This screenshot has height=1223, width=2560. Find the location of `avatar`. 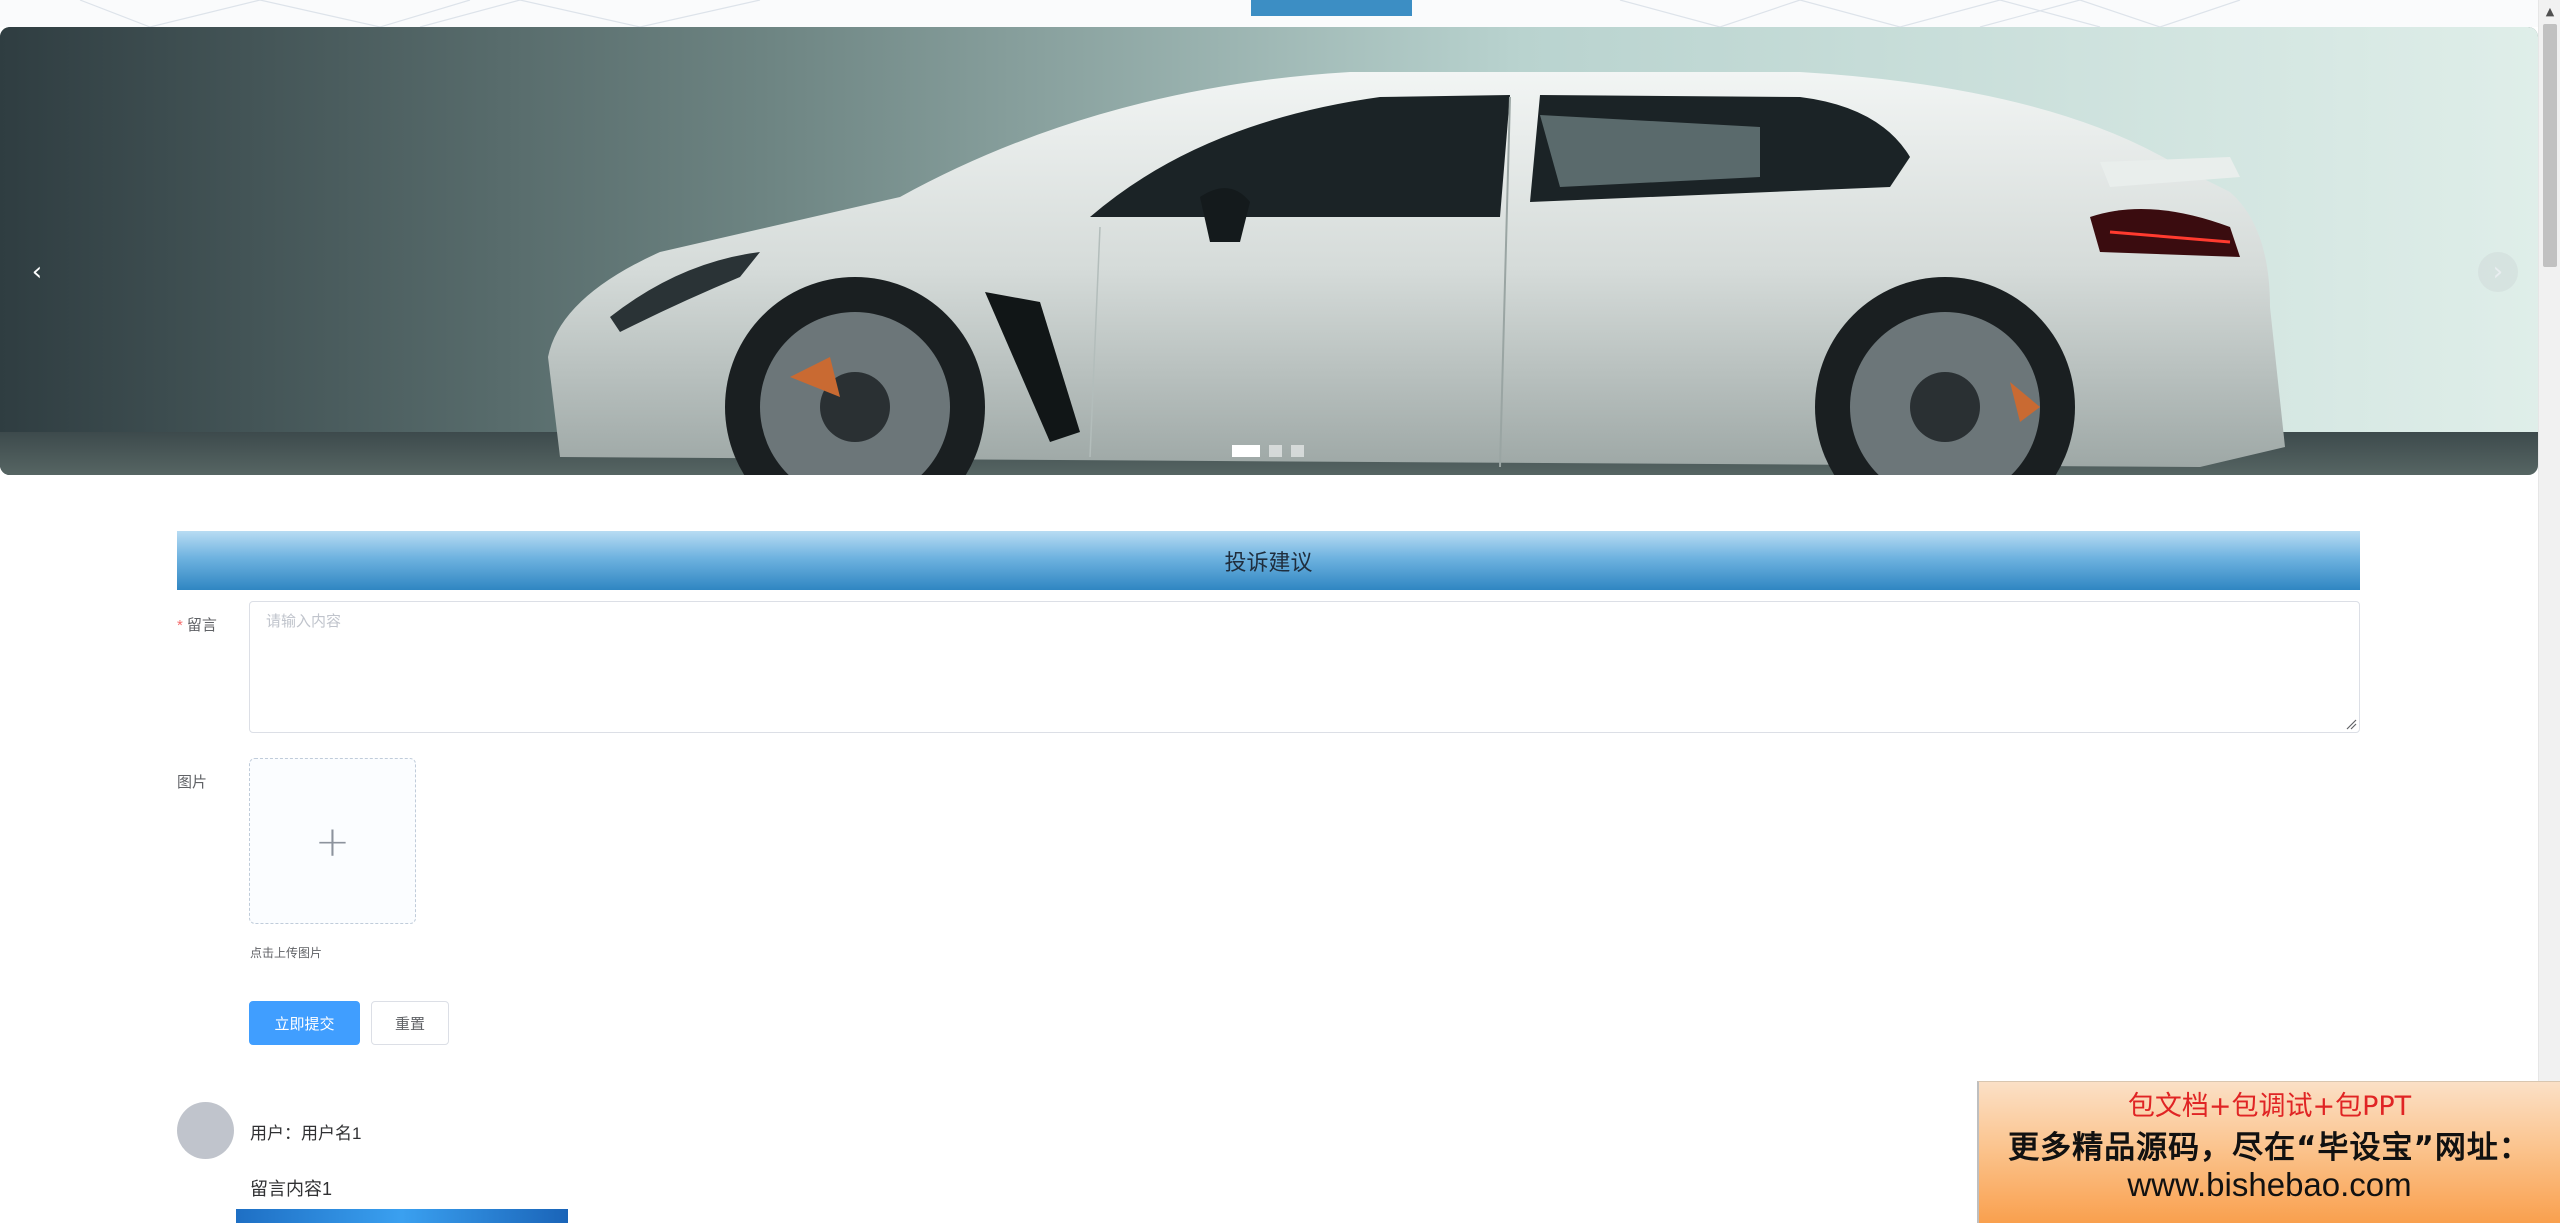

avatar is located at coordinates (205, 1130).